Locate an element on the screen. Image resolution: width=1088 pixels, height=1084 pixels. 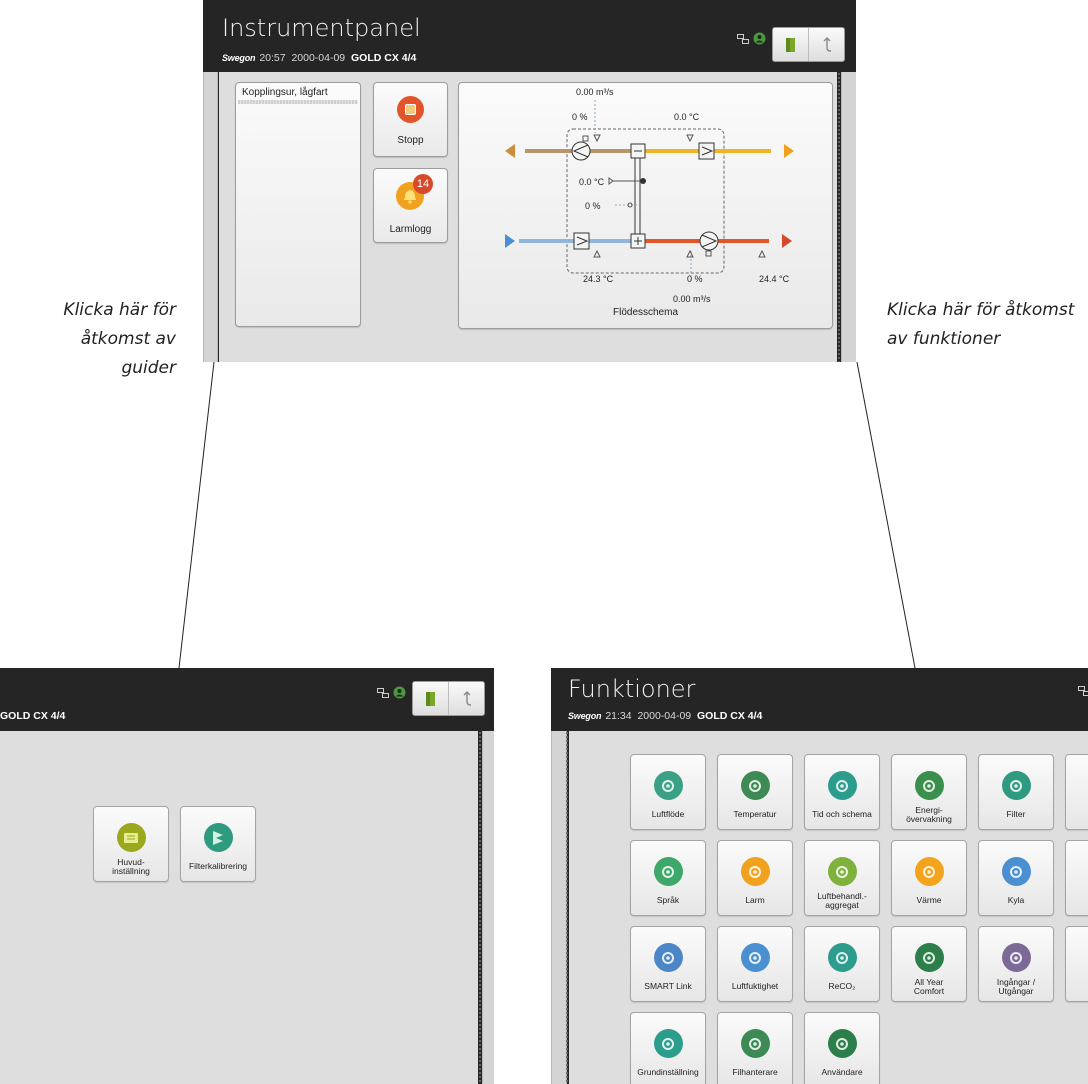
tile-label: Luftflöde is located at coordinates (668, 814).